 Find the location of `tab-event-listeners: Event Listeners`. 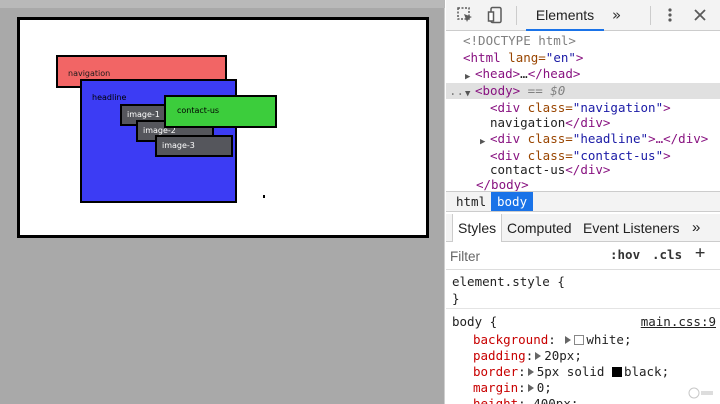

tab-event-listeners: Event Listeners is located at coordinates (631, 228).